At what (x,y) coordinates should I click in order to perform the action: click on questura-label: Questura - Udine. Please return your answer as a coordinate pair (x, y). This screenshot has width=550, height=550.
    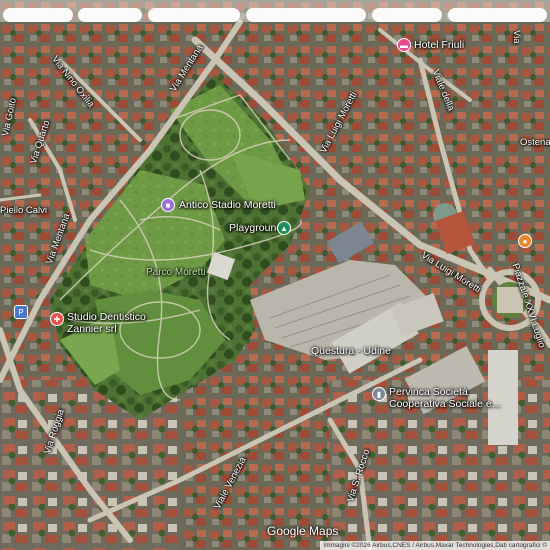
    Looking at the image, I should click on (351, 351).